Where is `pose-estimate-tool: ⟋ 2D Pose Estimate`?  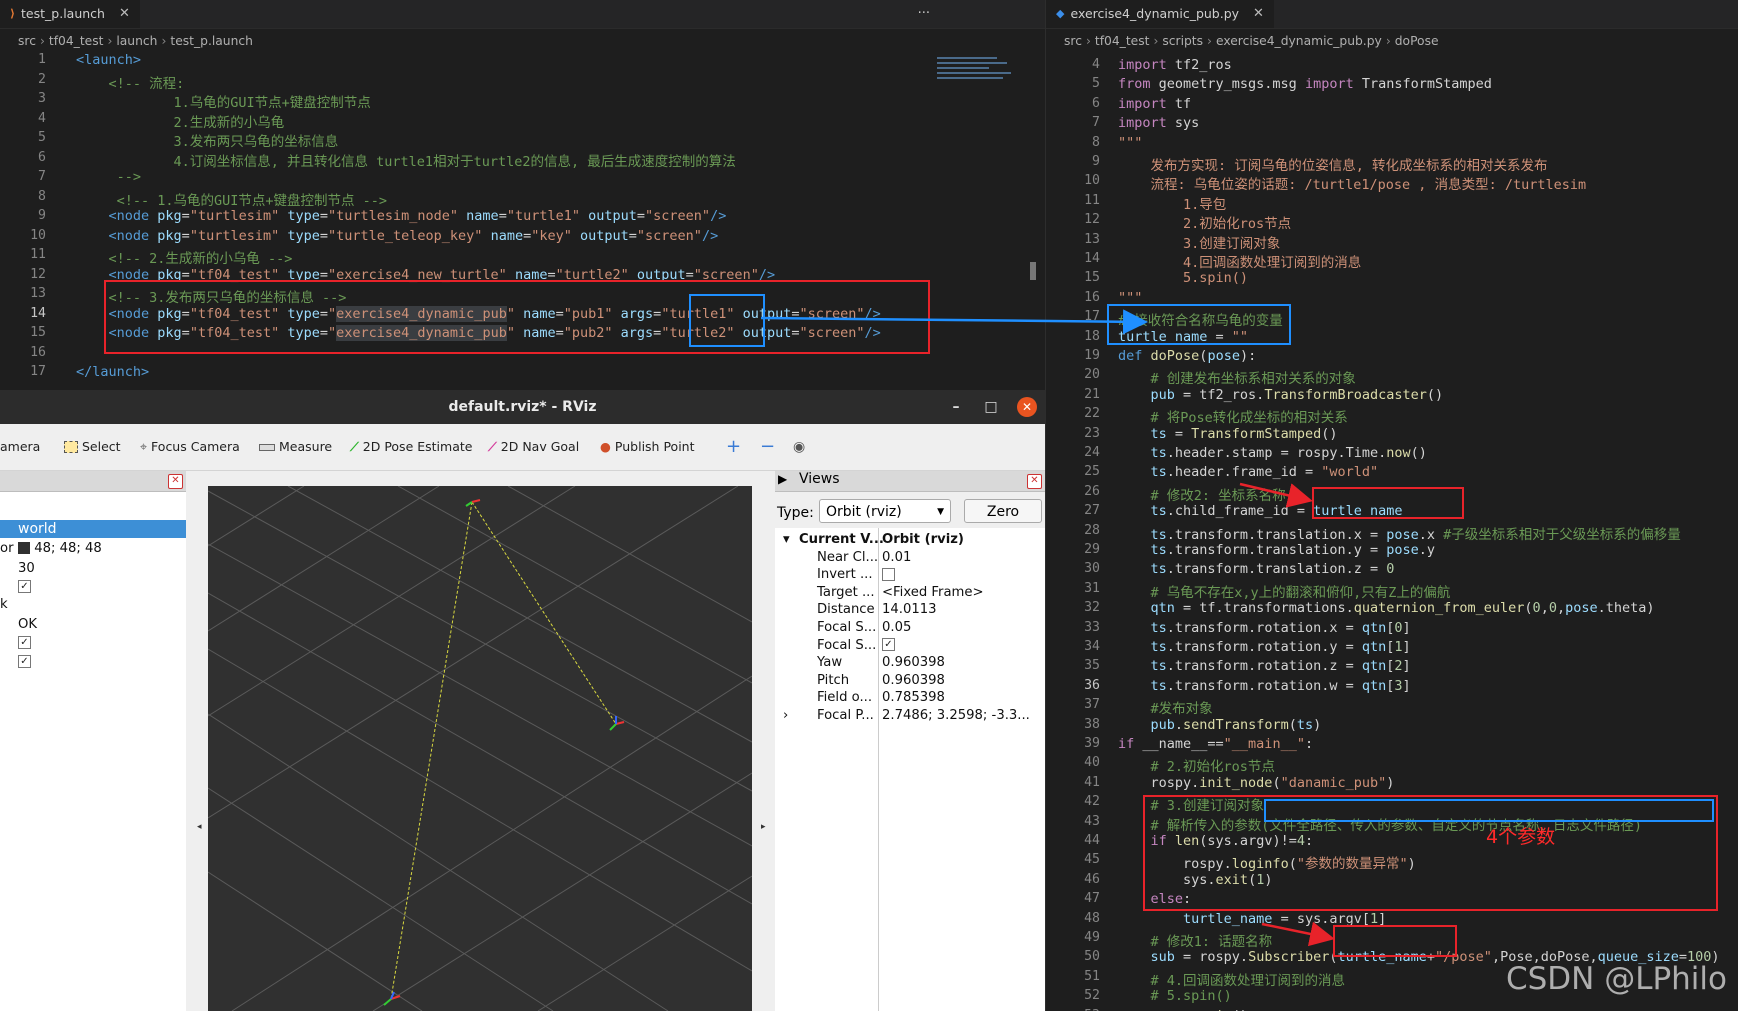
pose-estimate-tool: ⟋ 2D Pose Estimate is located at coordinates (411, 447).